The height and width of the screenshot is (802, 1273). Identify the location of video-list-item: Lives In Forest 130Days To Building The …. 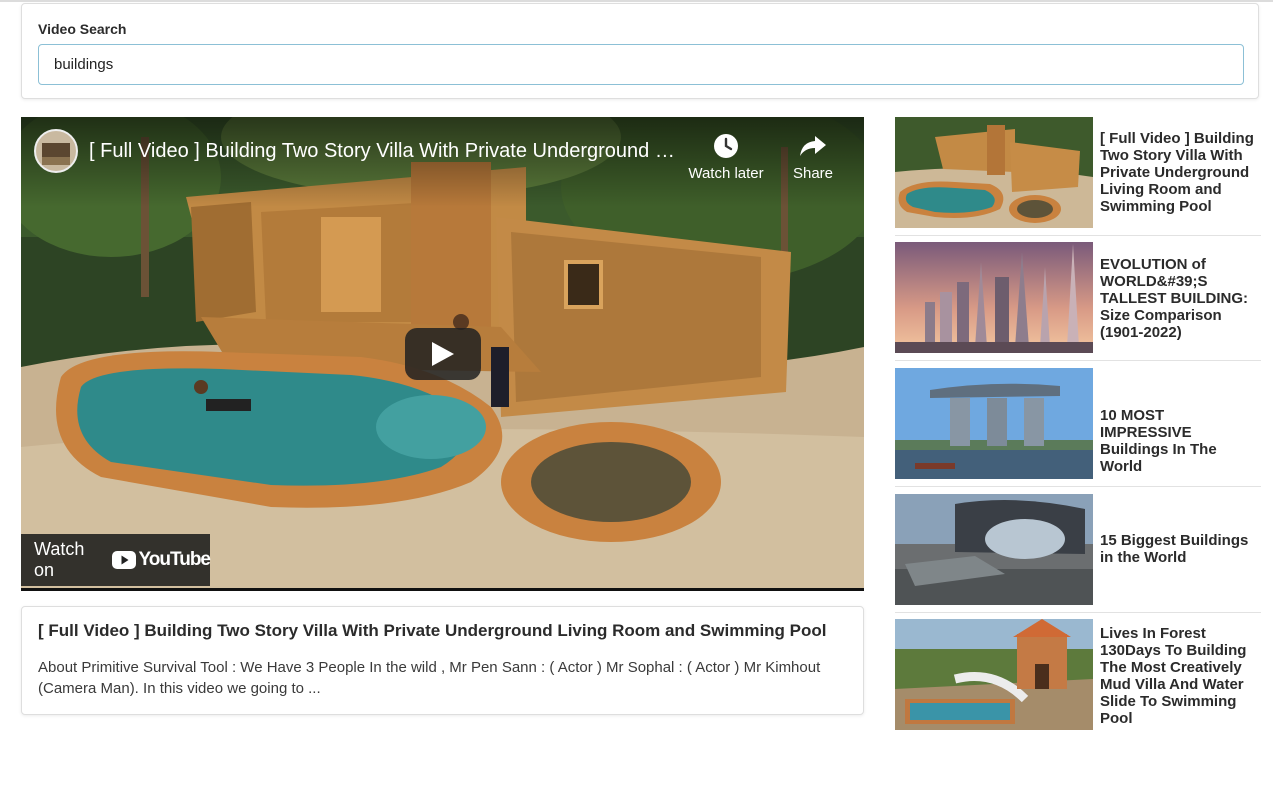
(1078, 678).